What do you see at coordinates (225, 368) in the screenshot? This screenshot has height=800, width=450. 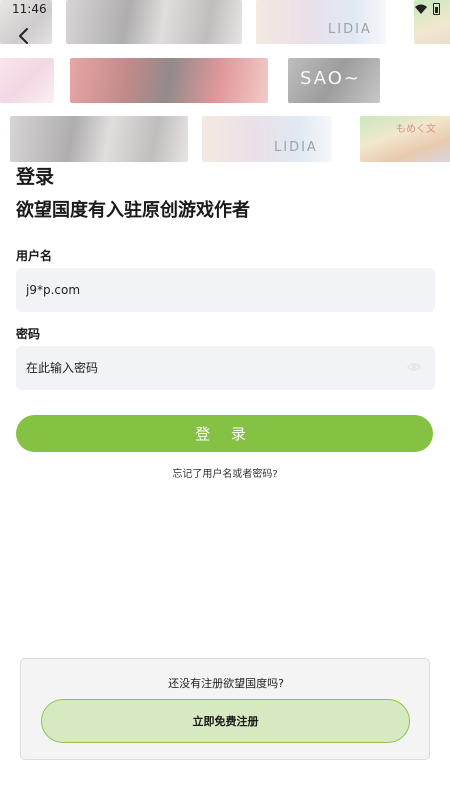 I see `password-input` at bounding box center [225, 368].